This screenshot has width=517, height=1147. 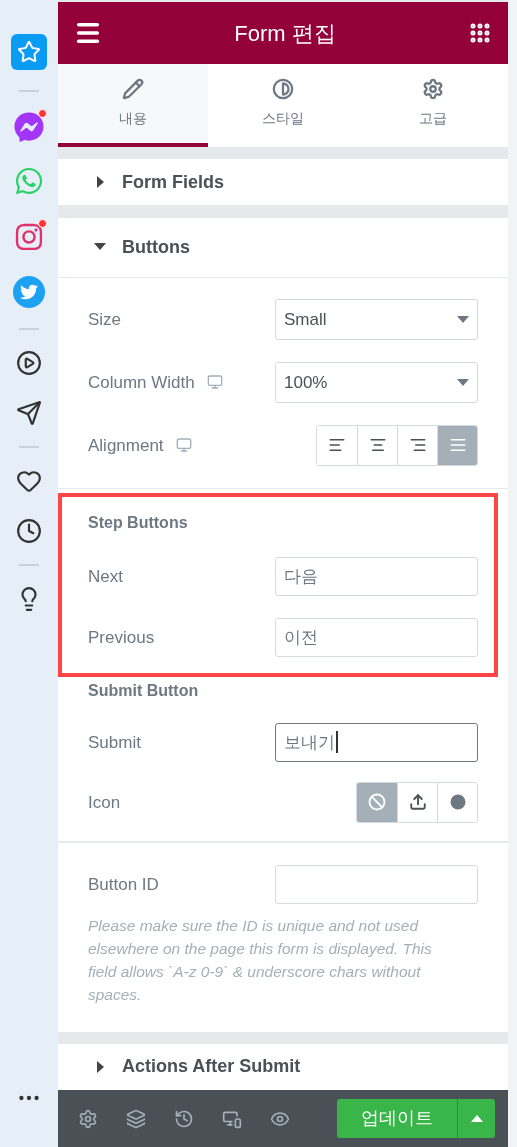 I want to click on field-label: Size, so click(x=105, y=319).